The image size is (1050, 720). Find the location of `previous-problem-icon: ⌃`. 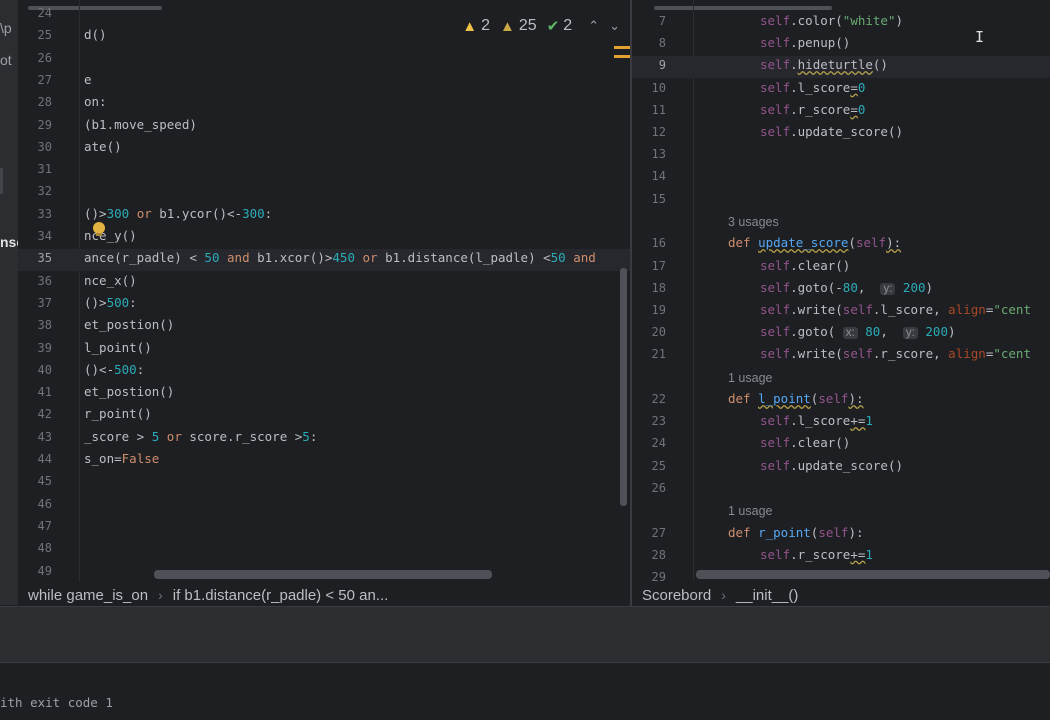

previous-problem-icon: ⌃ is located at coordinates (593, 26).